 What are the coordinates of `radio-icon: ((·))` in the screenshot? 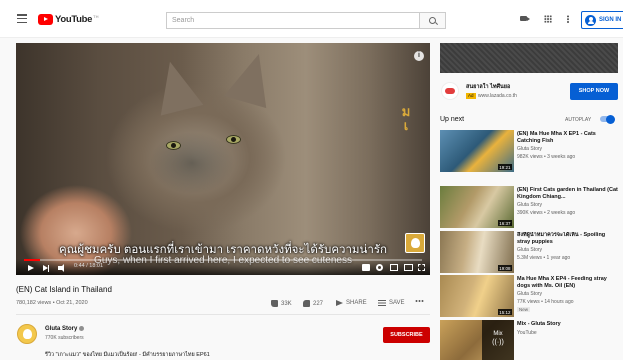 It's located at (498, 342).